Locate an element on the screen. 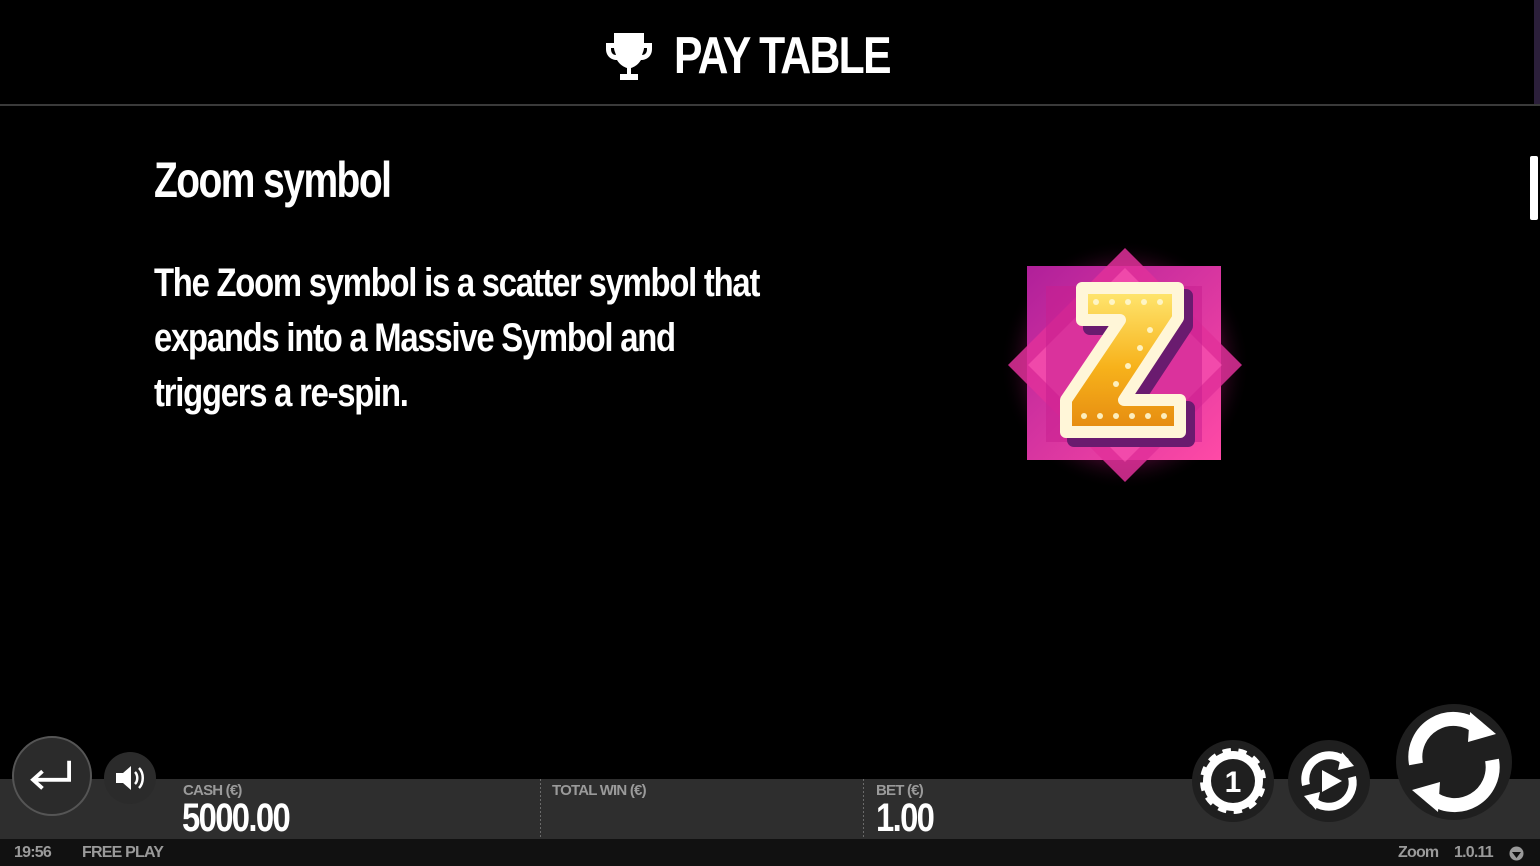 This screenshot has width=1540, height=866. status-bar: 19:56 FREE PLAY Zoom 1.0.11 is located at coordinates (770, 852).